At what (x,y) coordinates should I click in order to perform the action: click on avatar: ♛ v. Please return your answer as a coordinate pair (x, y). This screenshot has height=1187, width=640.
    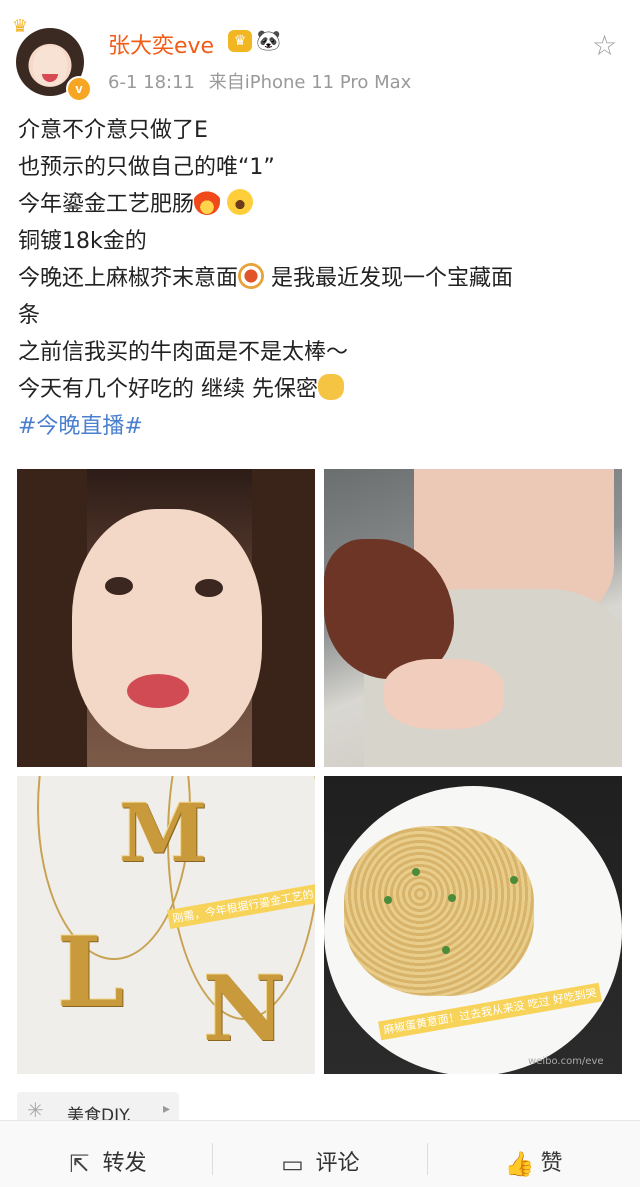
    Looking at the image, I should click on (52, 59).